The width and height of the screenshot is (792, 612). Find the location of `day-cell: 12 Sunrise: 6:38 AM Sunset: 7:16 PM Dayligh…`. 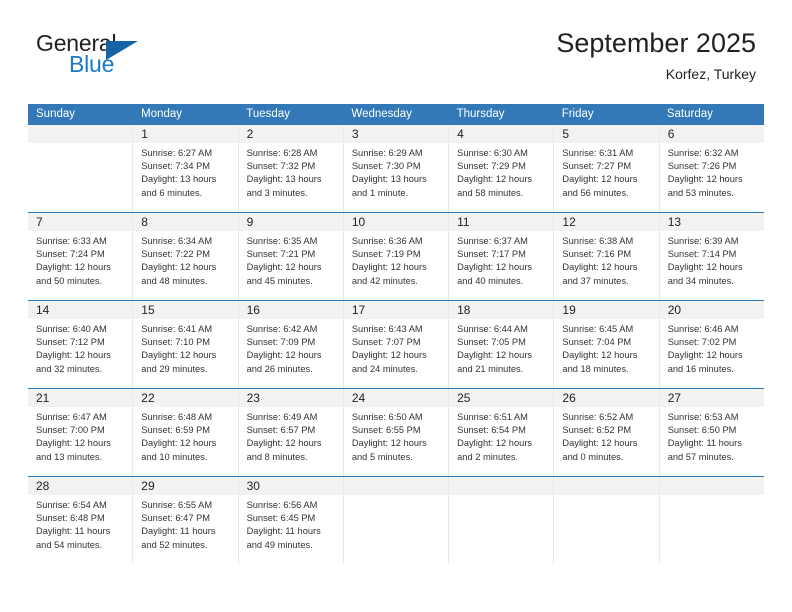

day-cell: 12 Sunrise: 6:38 AM Sunset: 7:16 PM Dayligh… is located at coordinates (607, 256).